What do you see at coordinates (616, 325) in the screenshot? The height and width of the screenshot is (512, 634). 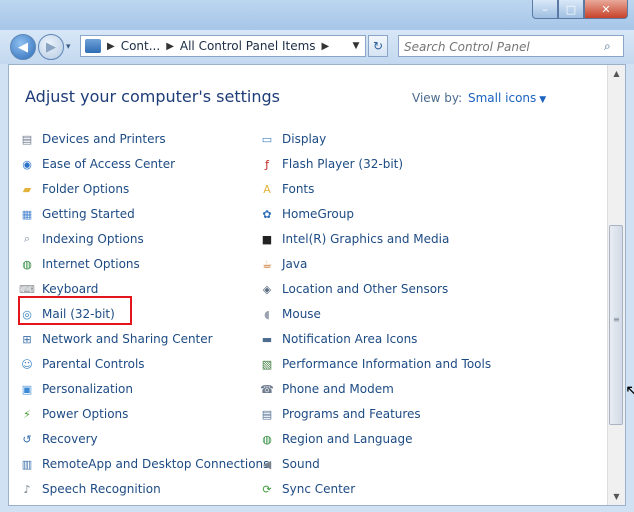 I see `scrollbar-thumb: ≡` at bounding box center [616, 325].